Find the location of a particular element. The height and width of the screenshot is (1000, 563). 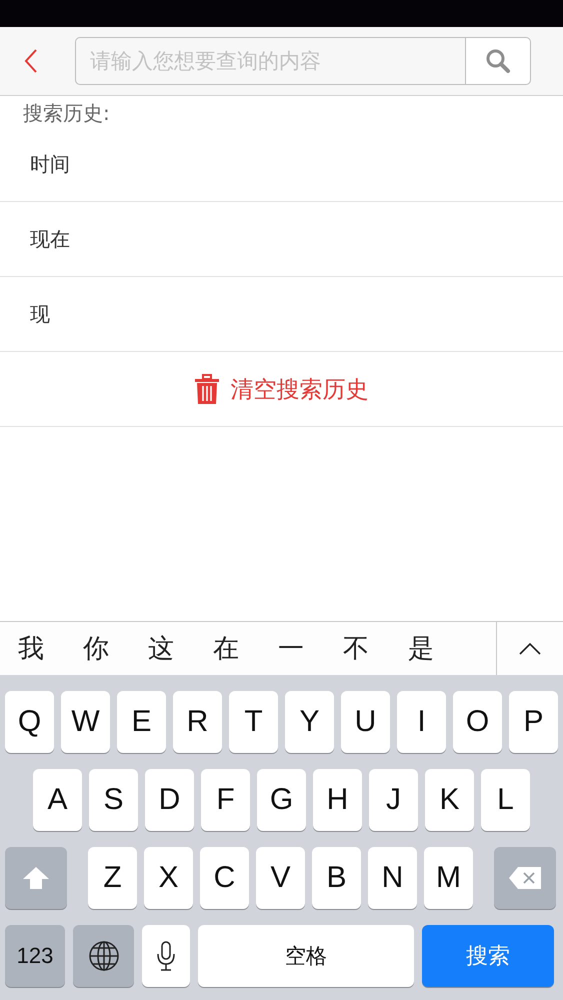

microphone-icon is located at coordinates (166, 956).